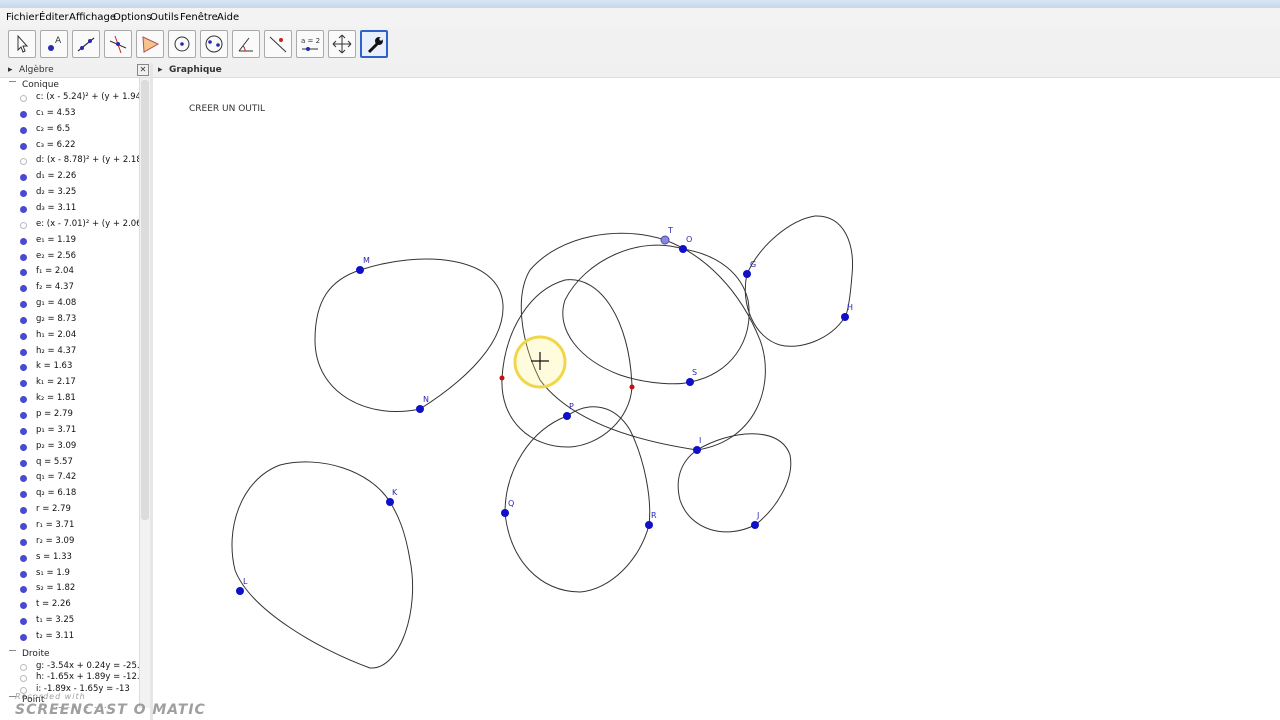 This screenshot has width=1280, height=720. What do you see at coordinates (70, 115) in the screenshot?
I see `algebra-row: c₁ = 4.53` at bounding box center [70, 115].